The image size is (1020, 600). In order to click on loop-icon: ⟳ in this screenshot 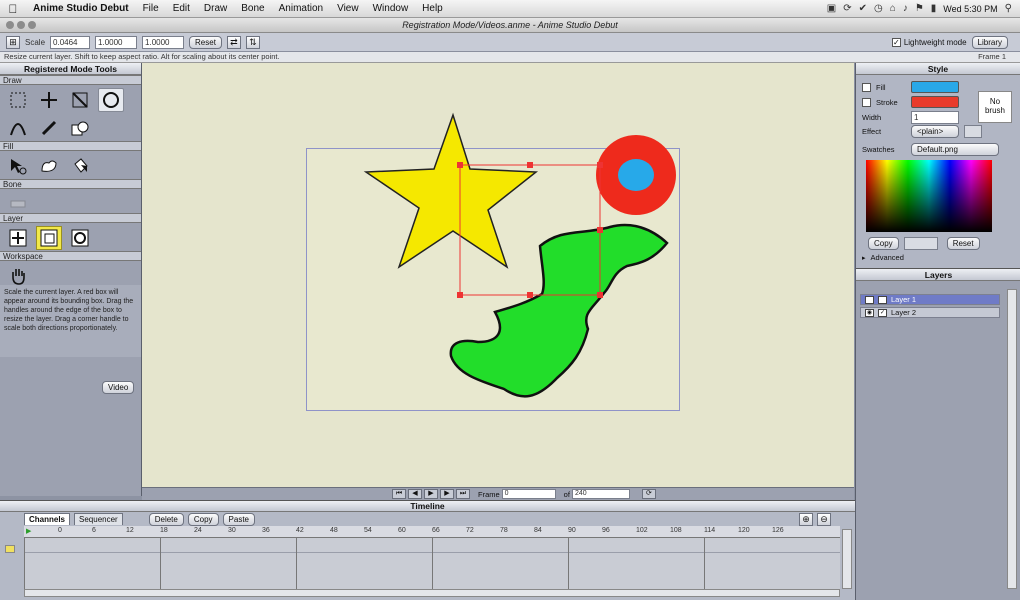, I will do `click(648, 494)`.